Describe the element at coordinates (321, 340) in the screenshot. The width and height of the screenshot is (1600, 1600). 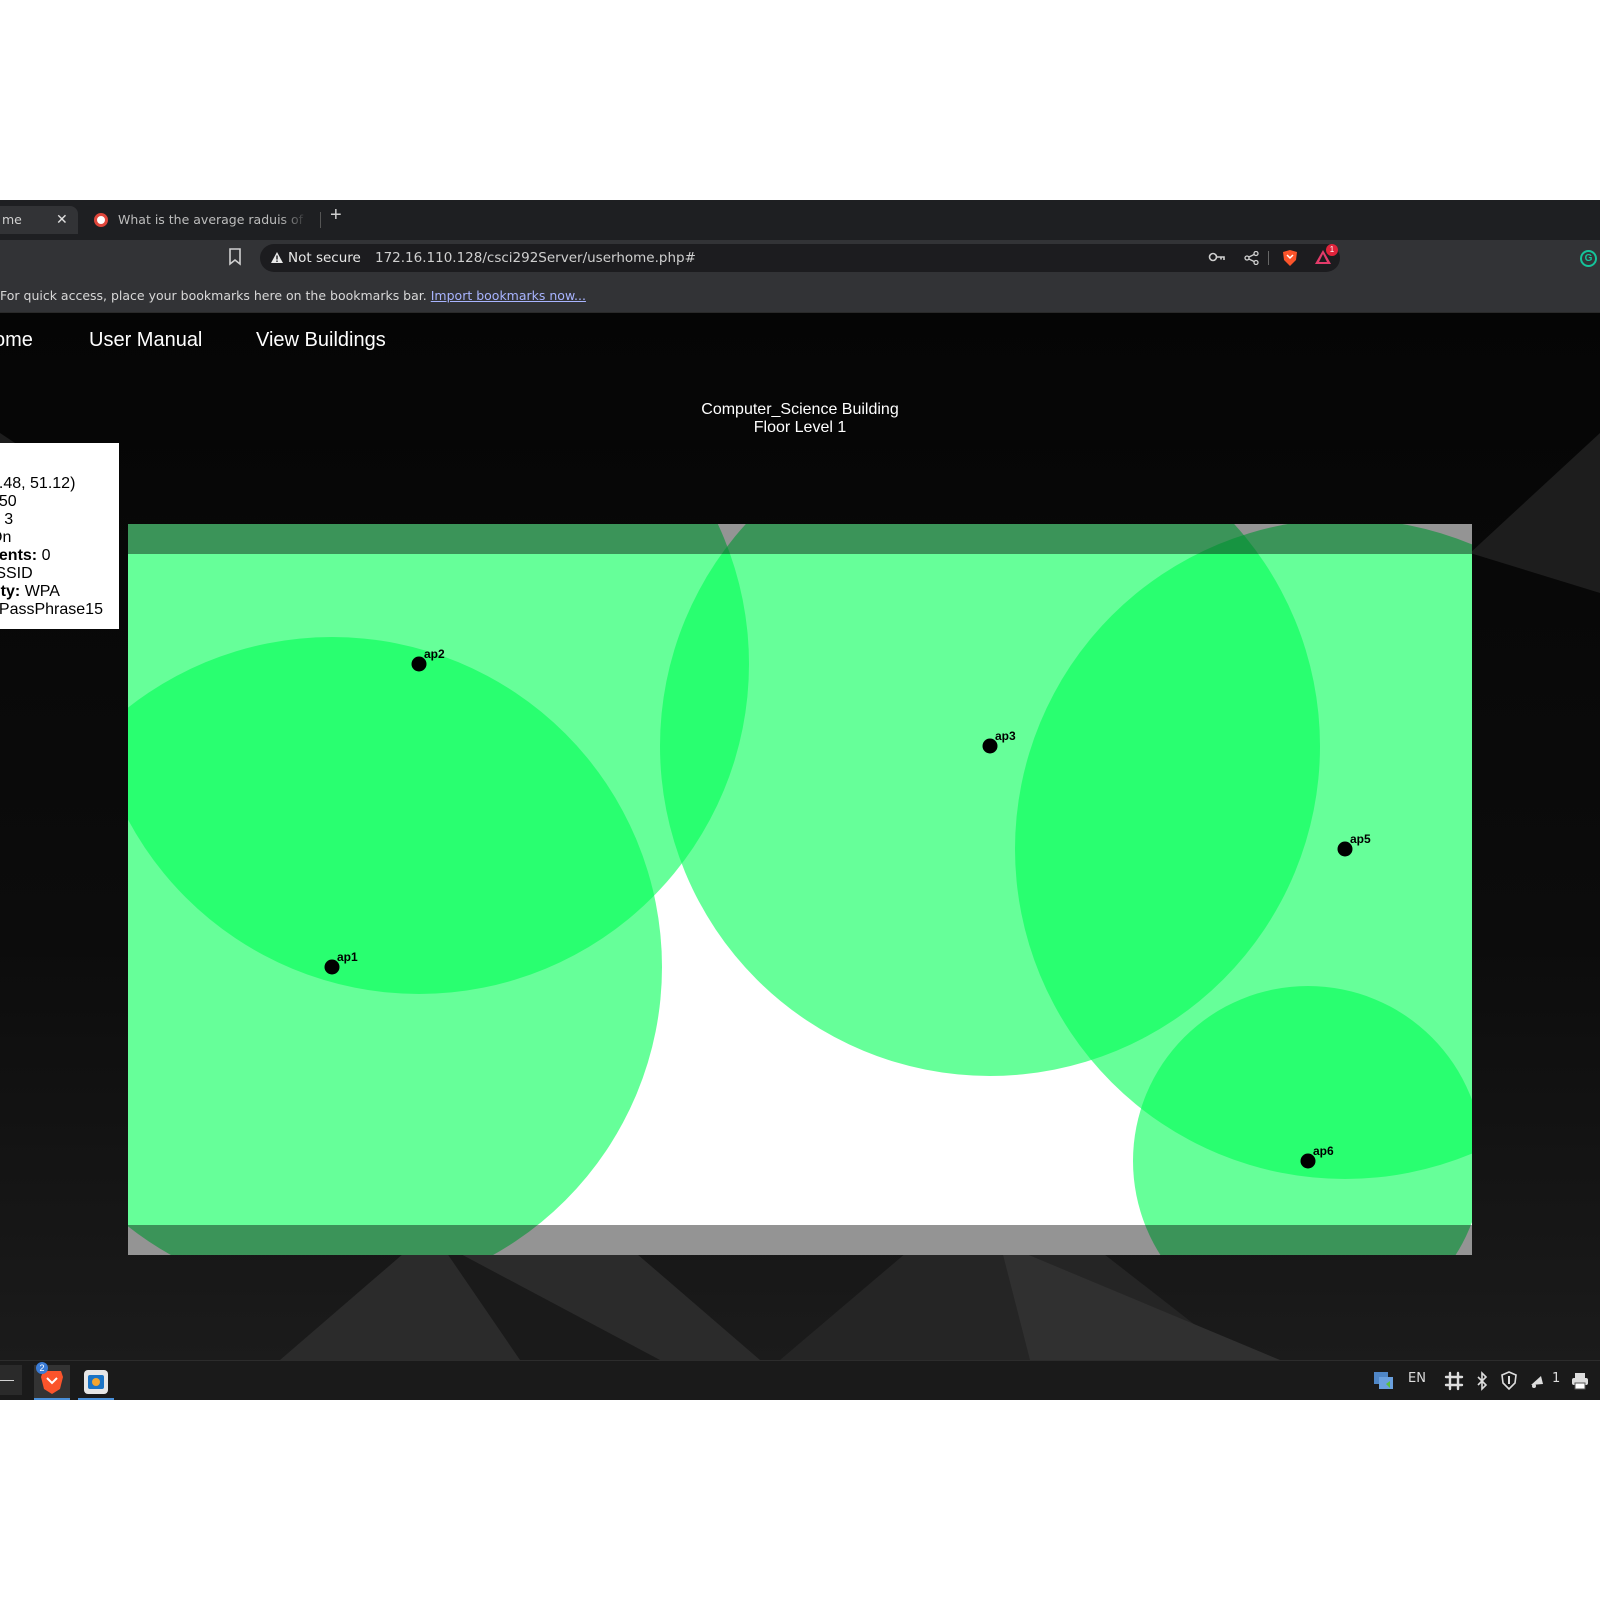
I see `nav-view-buildings-link: View Buildings` at that location.